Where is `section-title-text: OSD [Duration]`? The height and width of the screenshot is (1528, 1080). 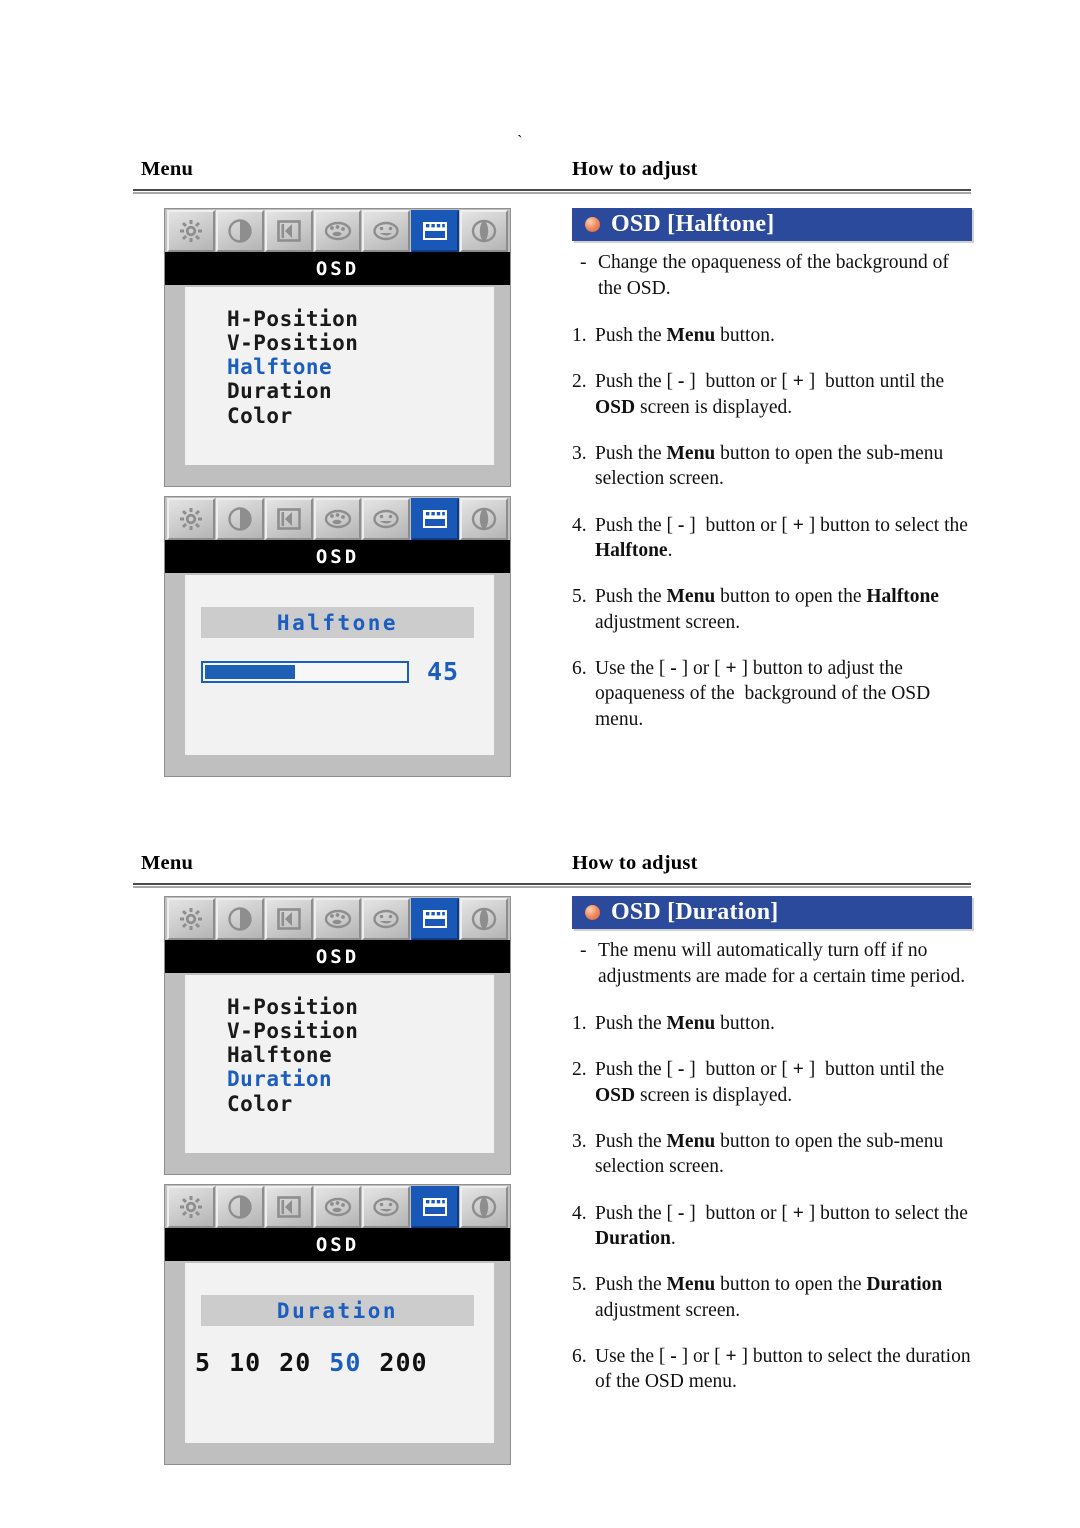 section-title-text: OSD [Duration] is located at coordinates (695, 912).